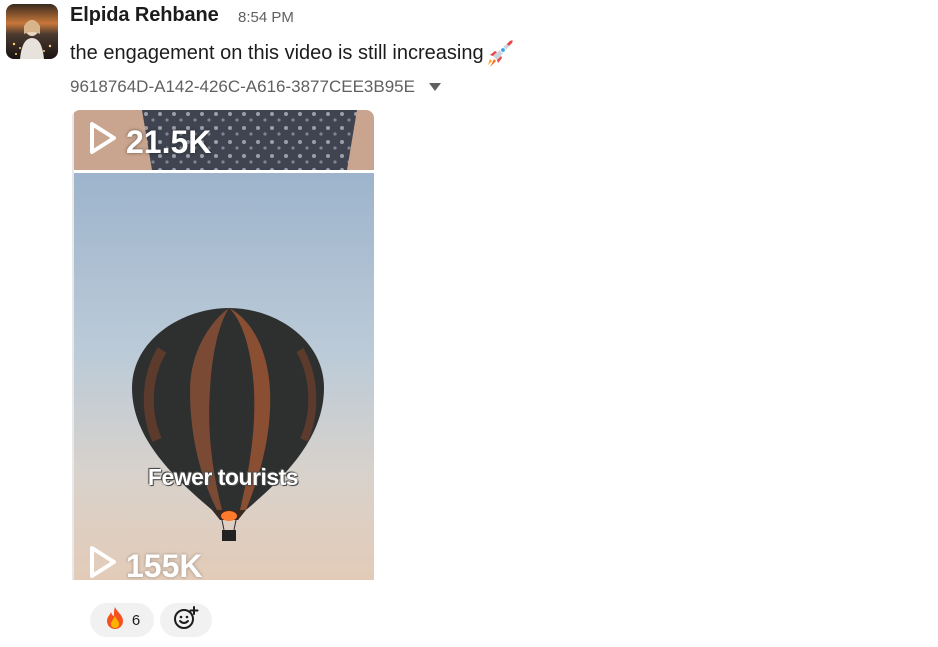  I want to click on attachment-title-row: 9618764D-A142-426C-A616-3877CEE3B95E, so click(255, 87).